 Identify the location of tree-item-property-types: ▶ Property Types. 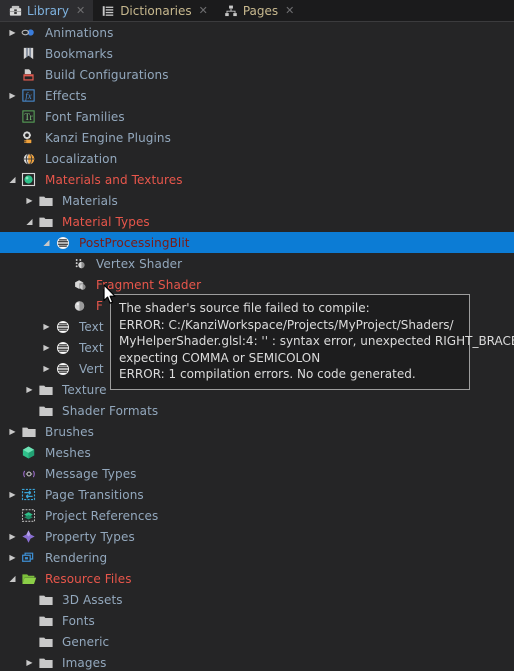
(257, 536).